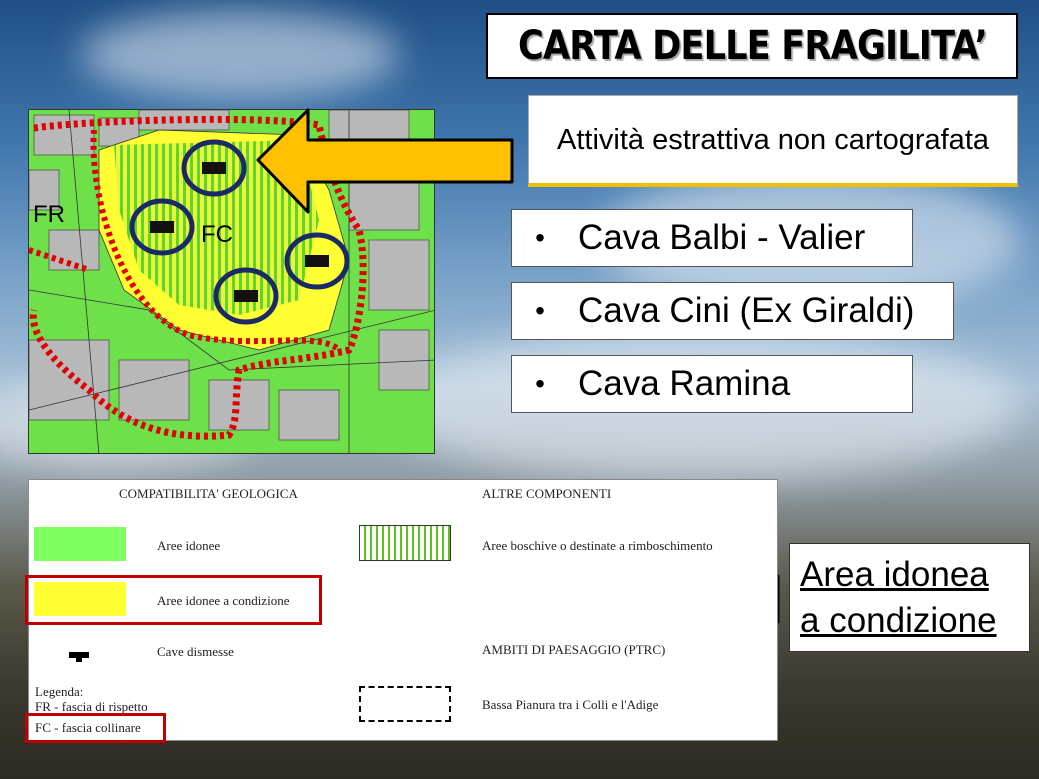 This screenshot has width=1039, height=779. What do you see at coordinates (405, 704) in the screenshot?
I see `swatch-bassa-pianura` at bounding box center [405, 704].